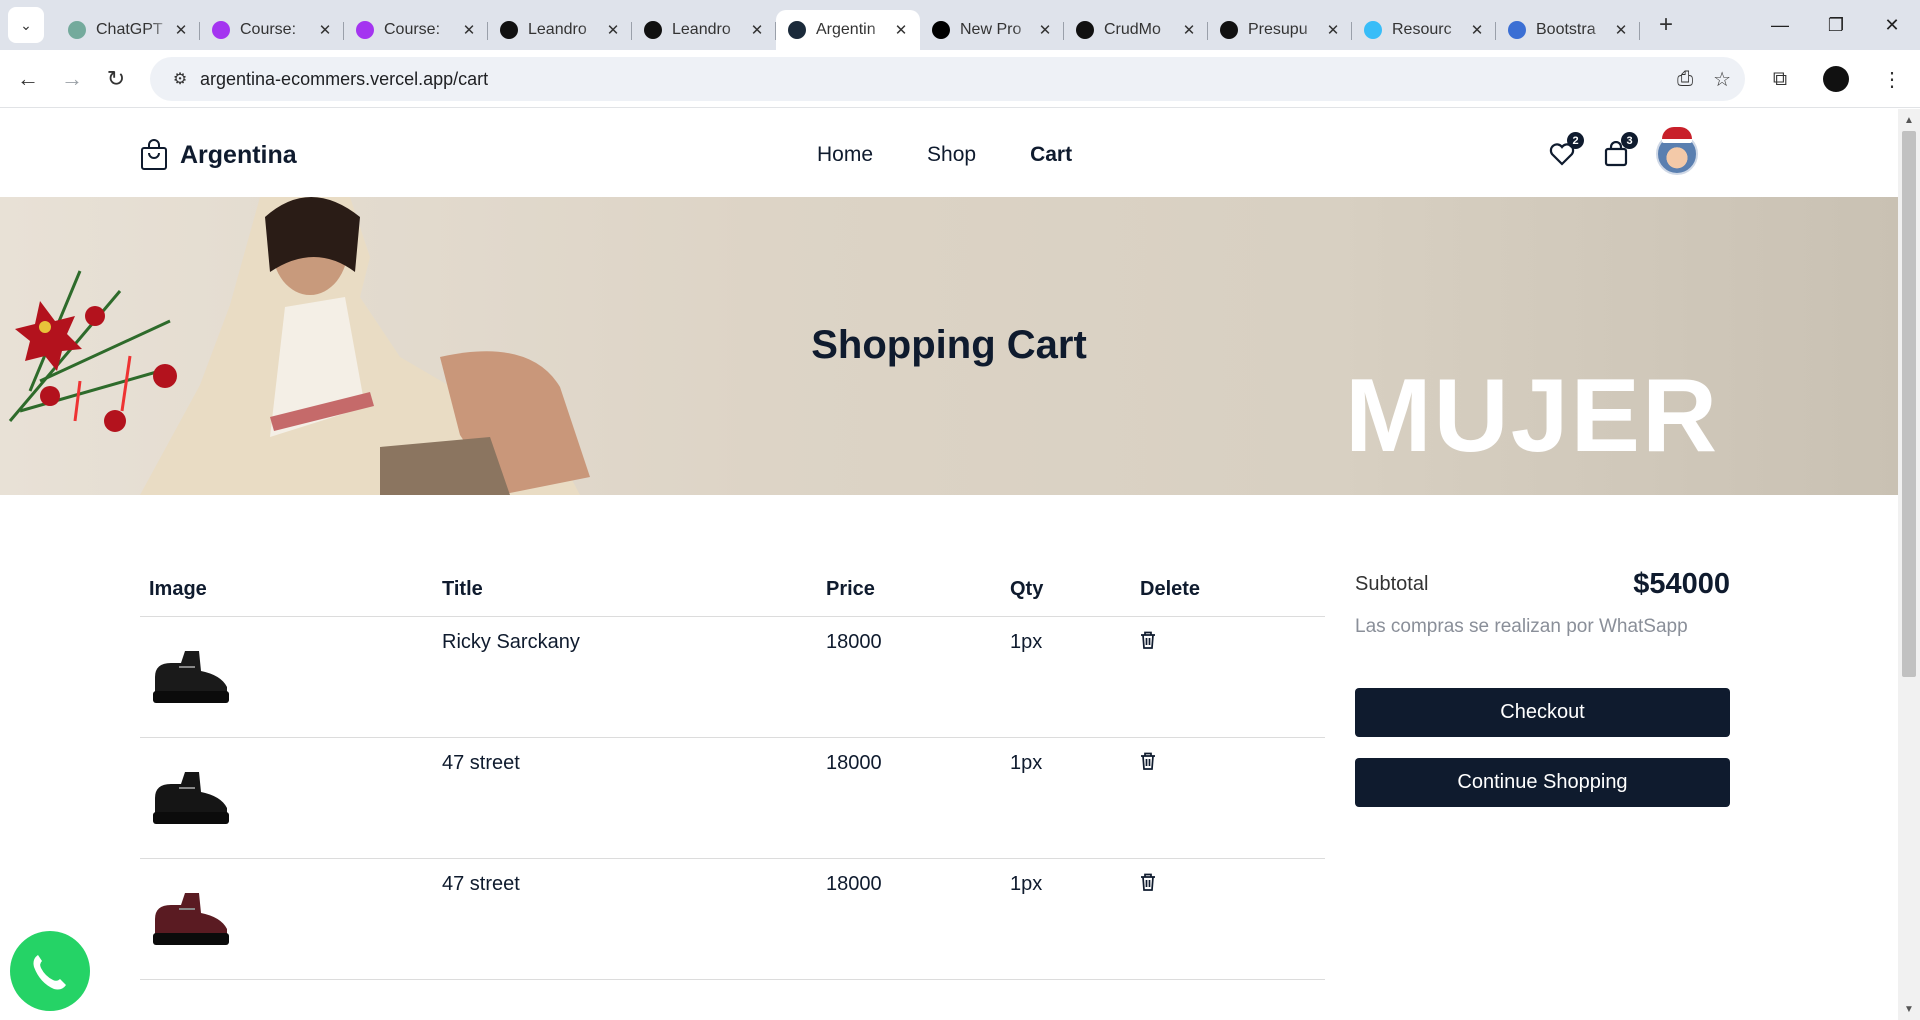  I want to click on udemy-icon, so click(221, 30).